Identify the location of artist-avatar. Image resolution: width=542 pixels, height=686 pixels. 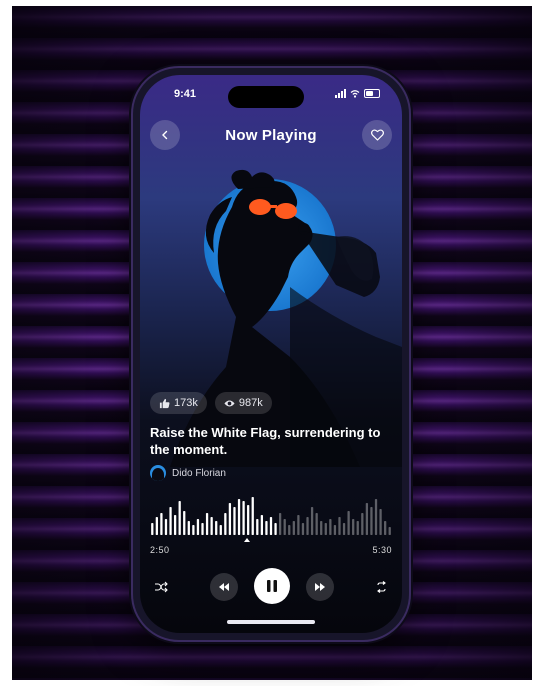
(158, 473).